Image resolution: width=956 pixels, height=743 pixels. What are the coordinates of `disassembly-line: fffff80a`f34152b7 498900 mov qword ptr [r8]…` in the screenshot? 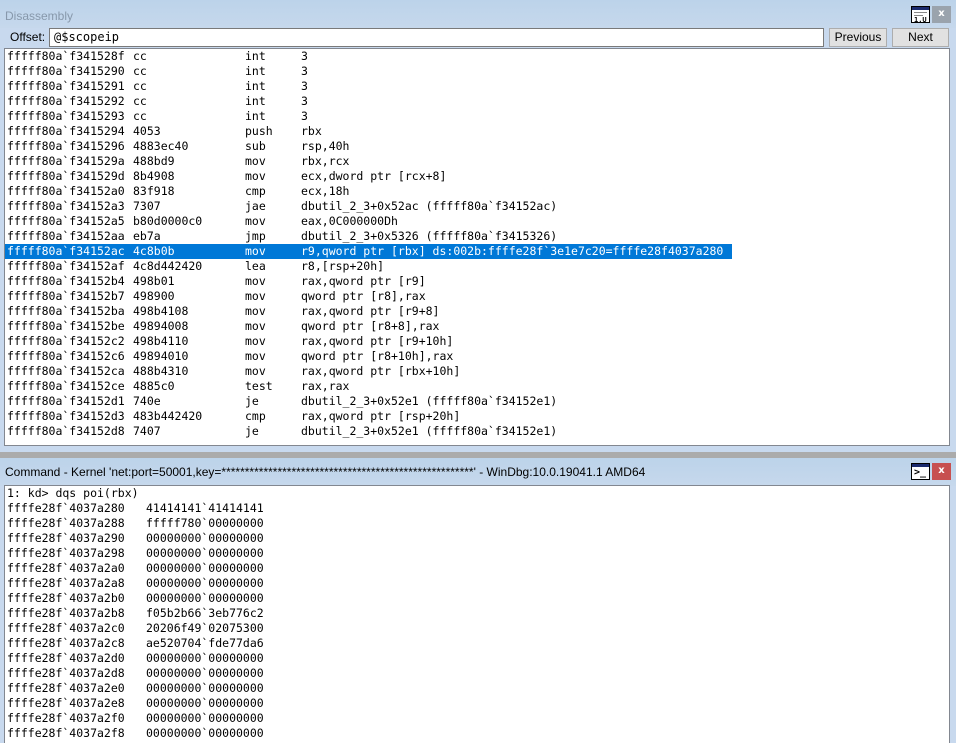 It's located at (477, 296).